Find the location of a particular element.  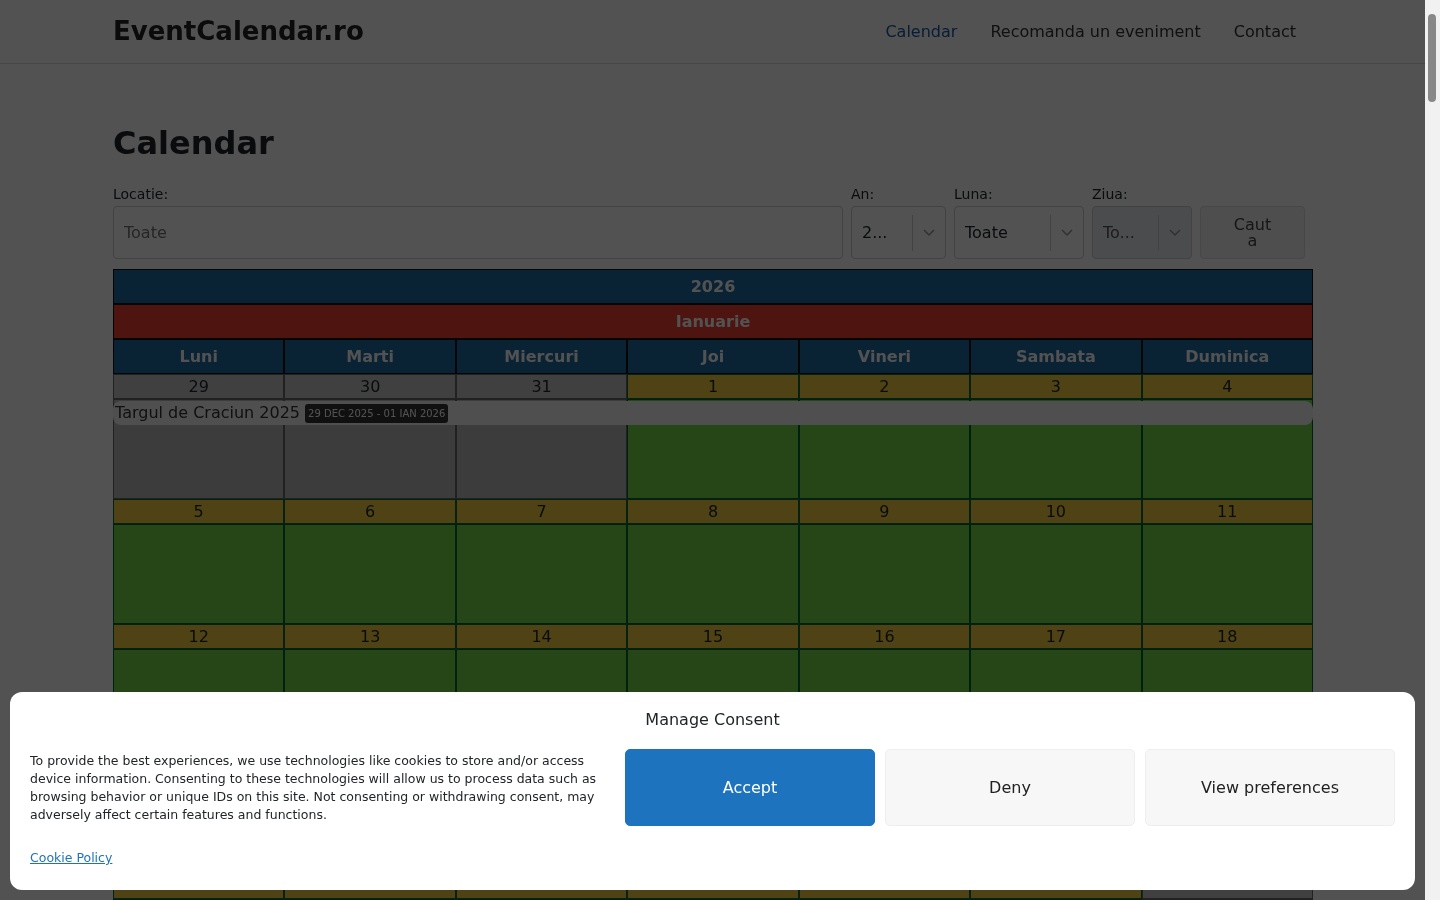

date-cell: 16 is located at coordinates (884, 637).